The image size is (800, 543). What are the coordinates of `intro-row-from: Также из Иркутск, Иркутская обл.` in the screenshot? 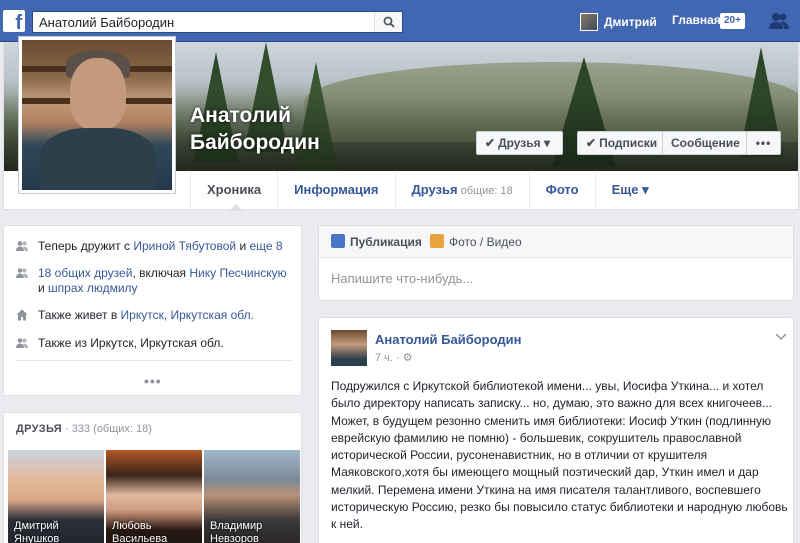 It's located at (156, 343).